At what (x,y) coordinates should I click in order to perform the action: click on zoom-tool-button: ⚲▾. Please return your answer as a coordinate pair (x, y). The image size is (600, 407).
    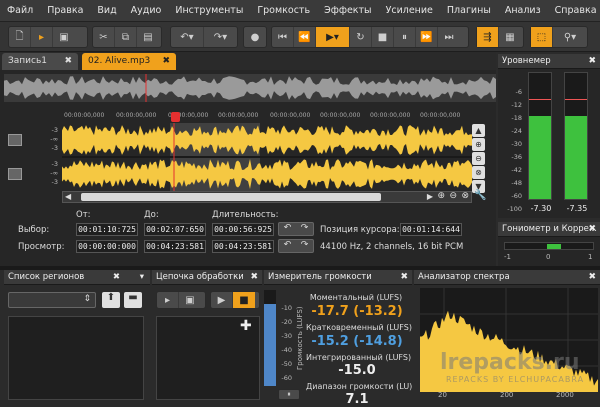
    Looking at the image, I should click on (570, 37).